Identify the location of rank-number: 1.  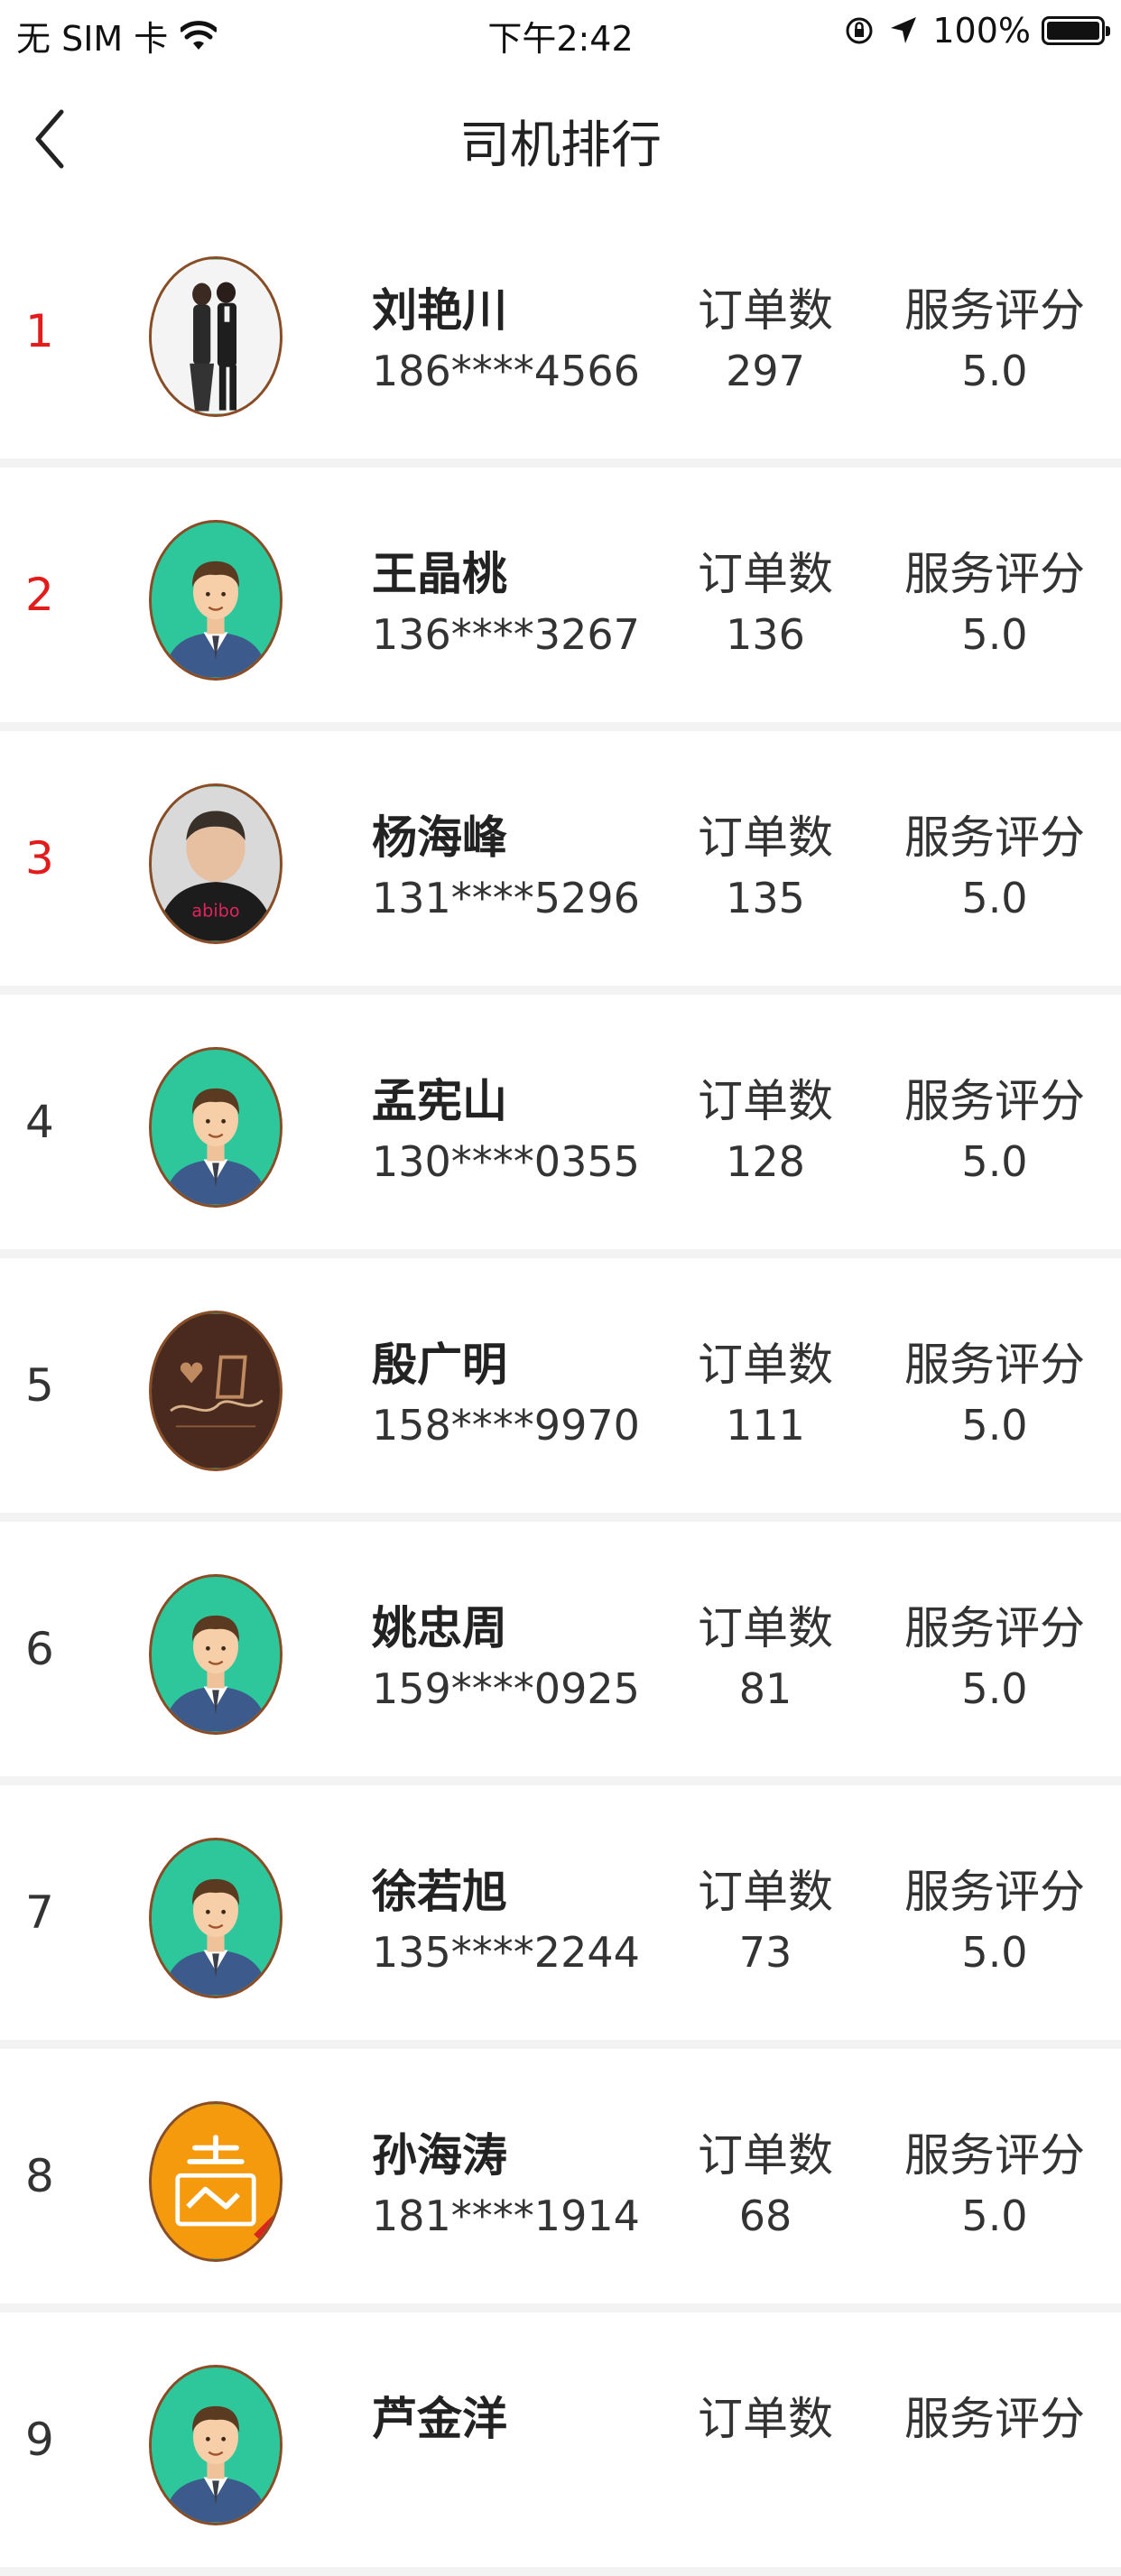
(40, 331).